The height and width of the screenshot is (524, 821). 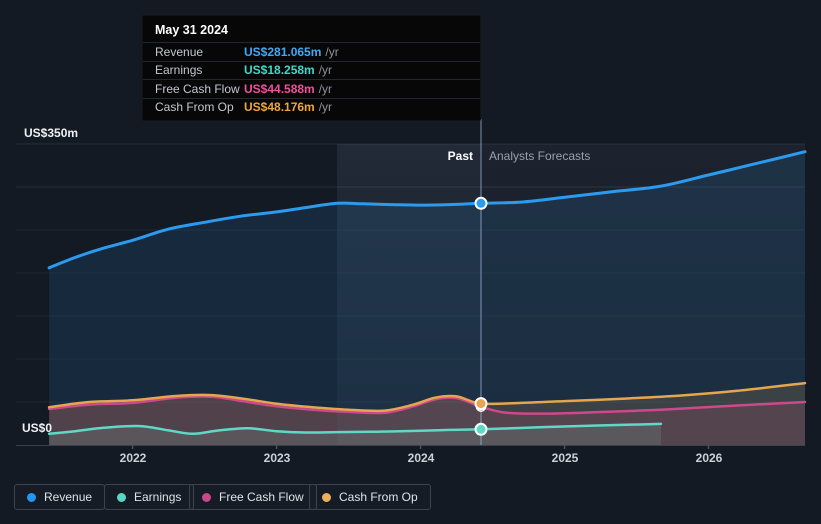 I want to click on revenue-swatch-icon, so click(x=31, y=497).